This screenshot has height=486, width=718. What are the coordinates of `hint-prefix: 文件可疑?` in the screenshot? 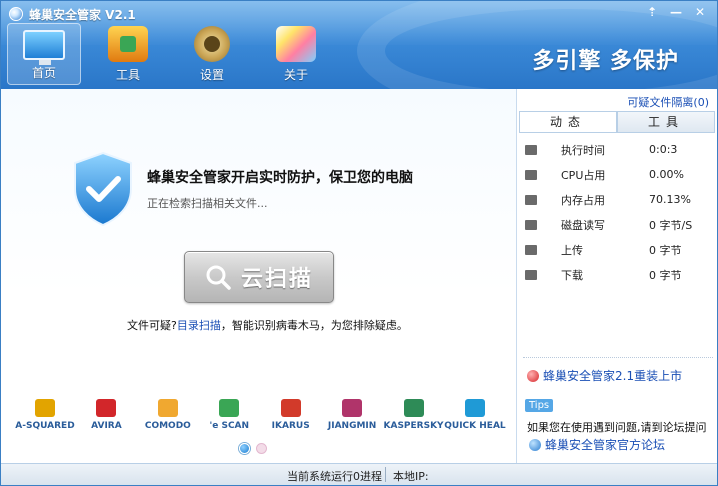 It's located at (152, 325).